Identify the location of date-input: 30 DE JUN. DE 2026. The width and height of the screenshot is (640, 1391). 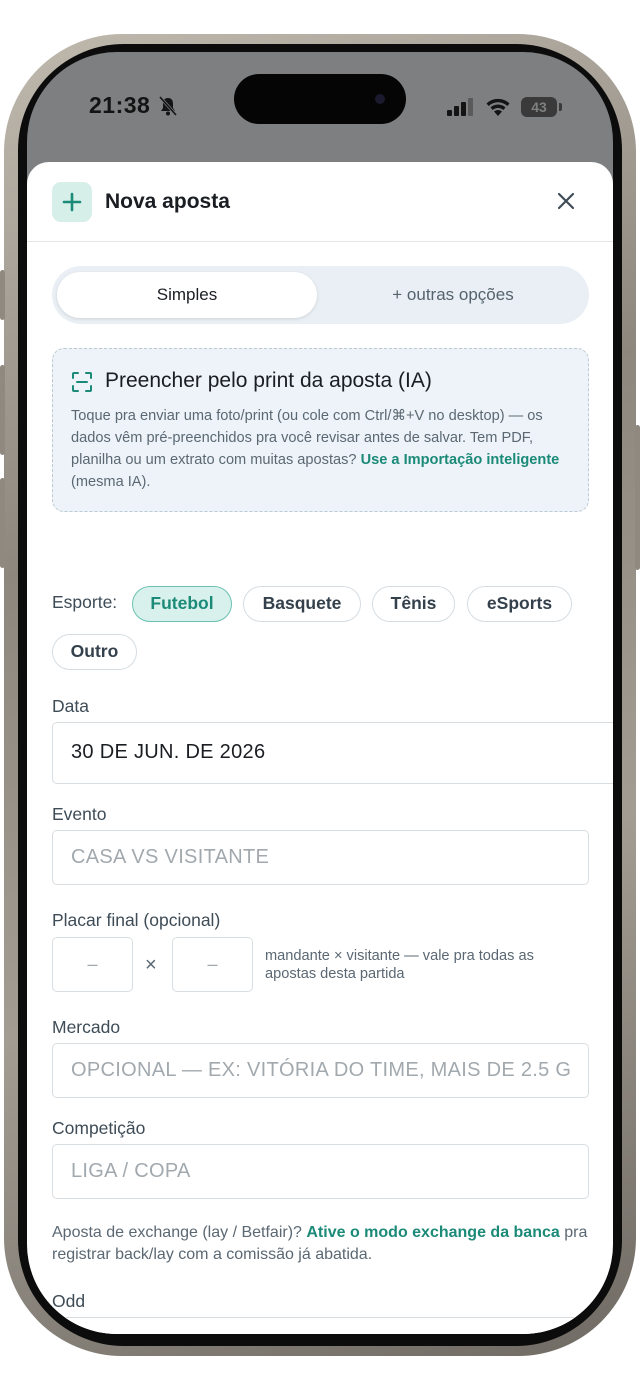
(332, 753).